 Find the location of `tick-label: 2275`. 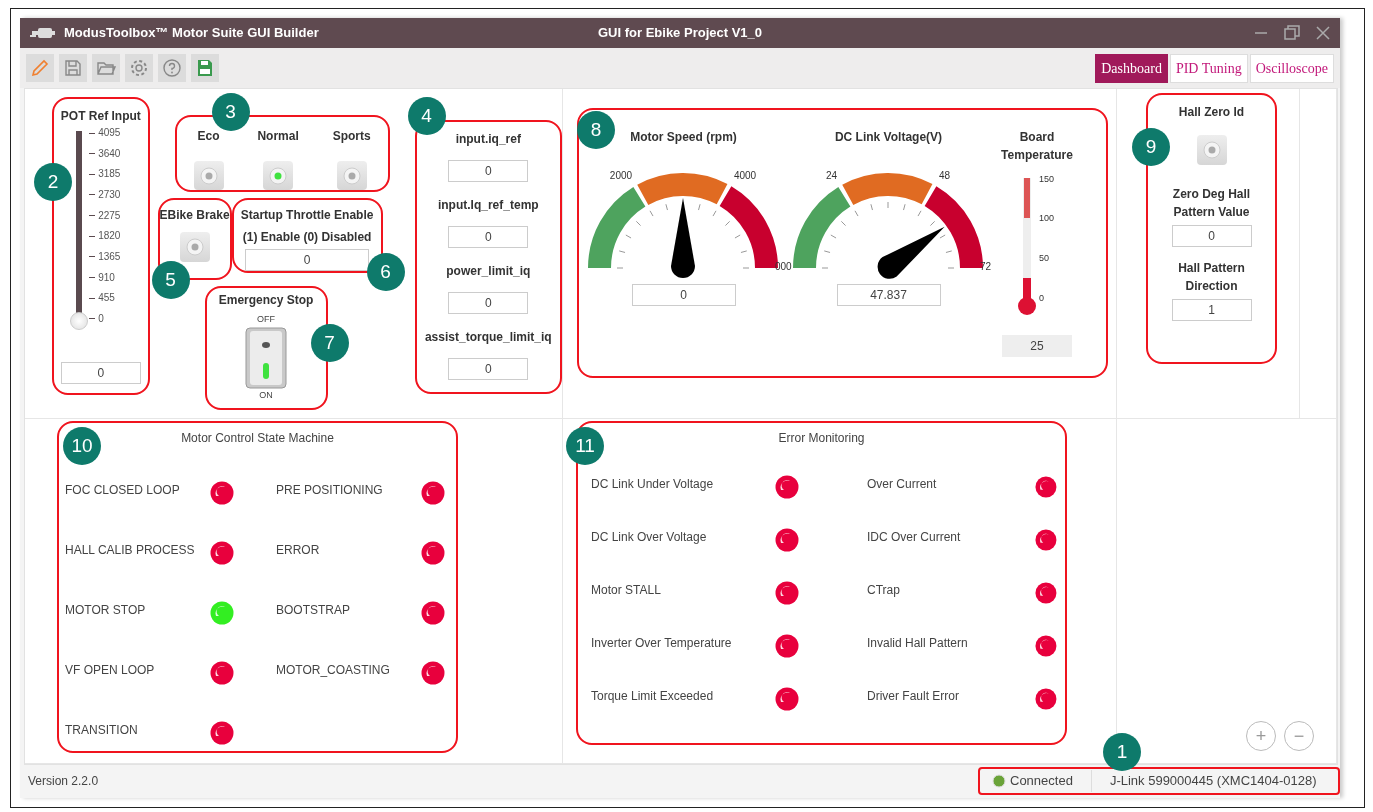

tick-label: 2275 is located at coordinates (109, 215).